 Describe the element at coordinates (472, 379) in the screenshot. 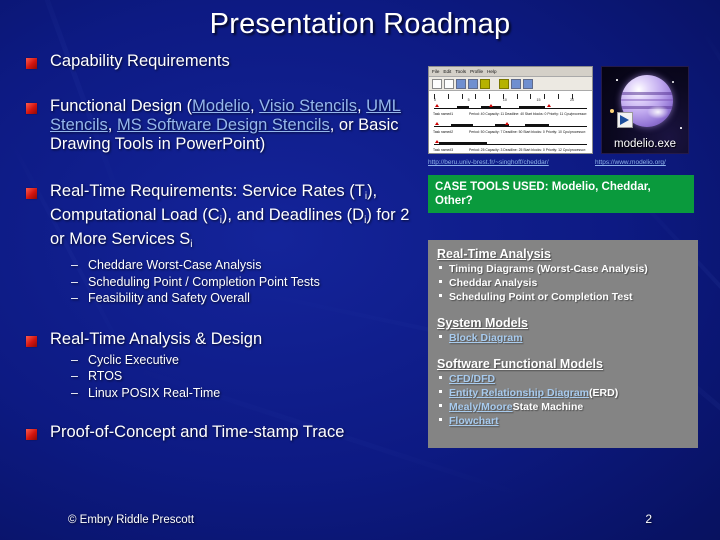

I see `link-cfd-dfd: CFD/DFD` at that location.